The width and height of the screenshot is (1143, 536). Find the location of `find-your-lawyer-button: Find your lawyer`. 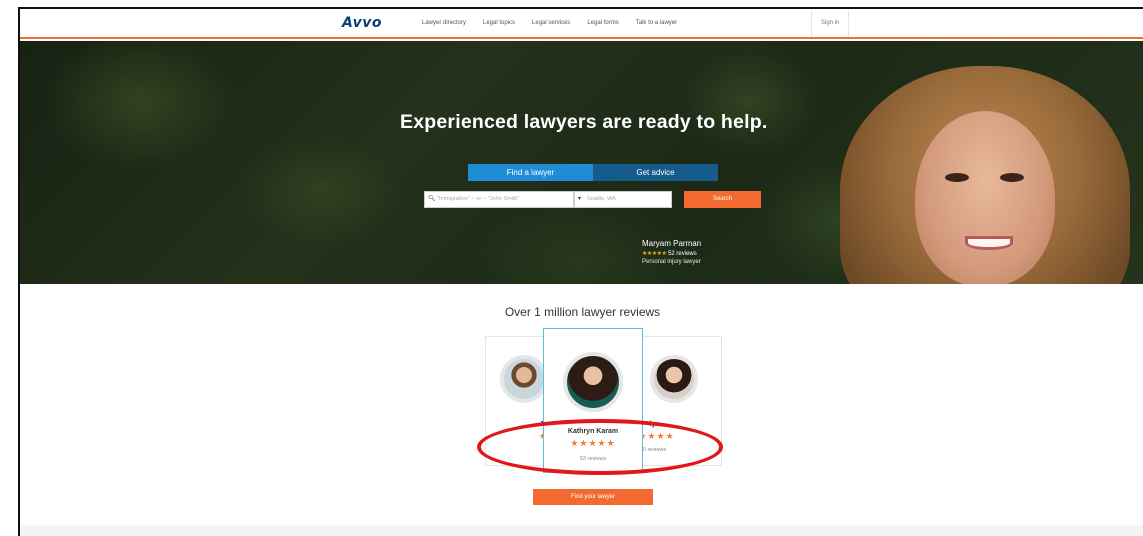

find-your-lawyer-button: Find your lawyer is located at coordinates (593, 497).